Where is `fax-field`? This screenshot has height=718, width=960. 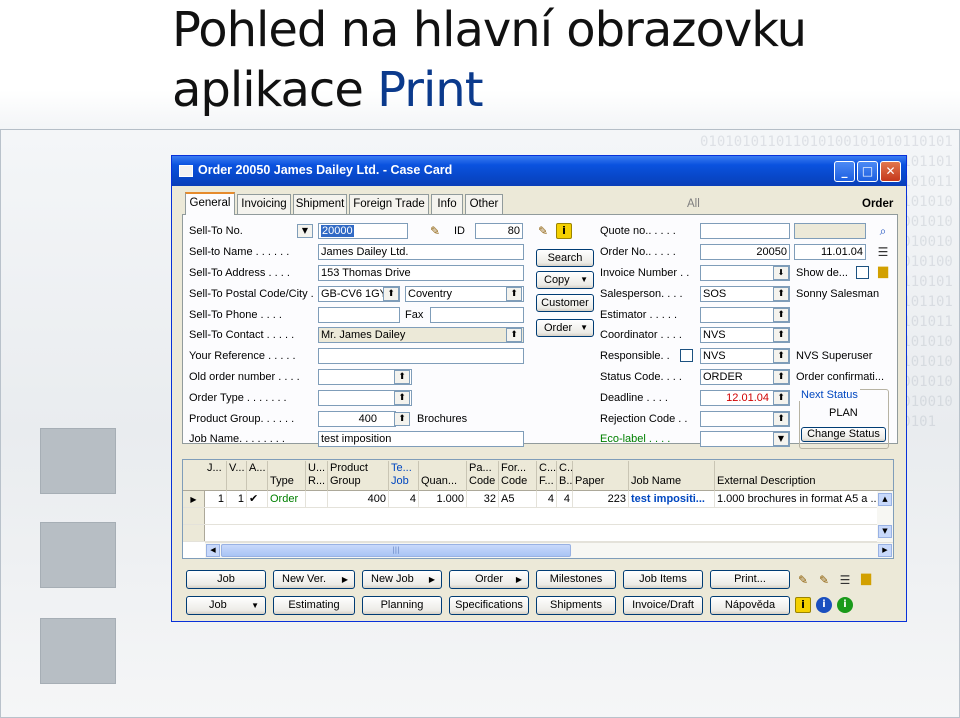 fax-field is located at coordinates (477, 315).